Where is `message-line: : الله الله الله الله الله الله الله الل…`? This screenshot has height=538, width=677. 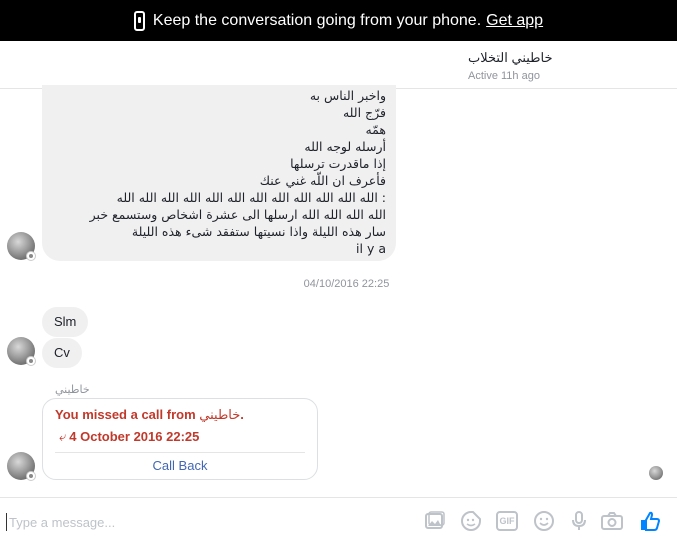 message-line: : الله الله الله الله الله الله الله الل… is located at coordinates (251, 197).